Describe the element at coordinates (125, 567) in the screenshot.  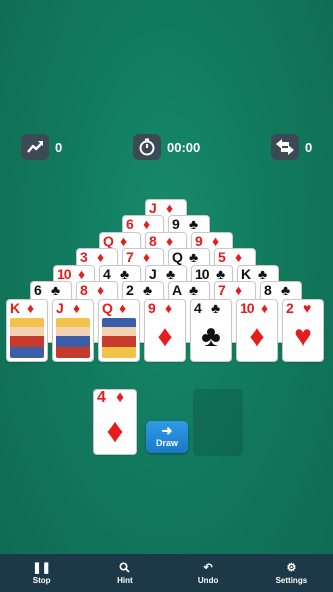
I see `search-icon` at that location.